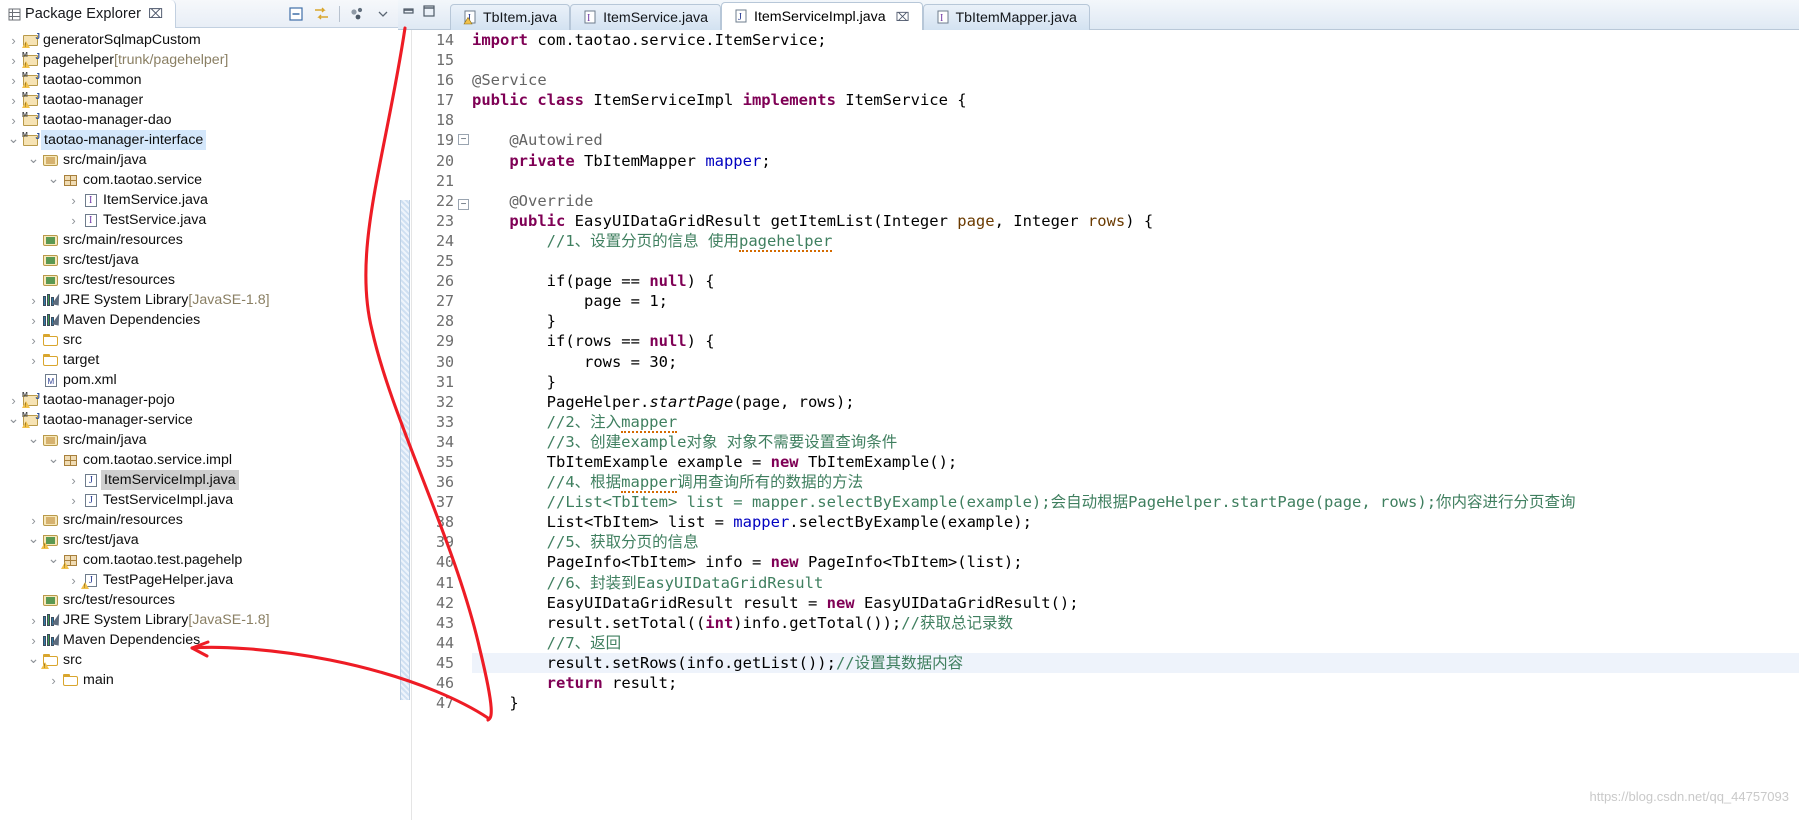  Describe the element at coordinates (199, 60) in the screenshot. I see `tree-item-pagehelper: ›MJpagehelper [trunk/pagehelper]` at that location.